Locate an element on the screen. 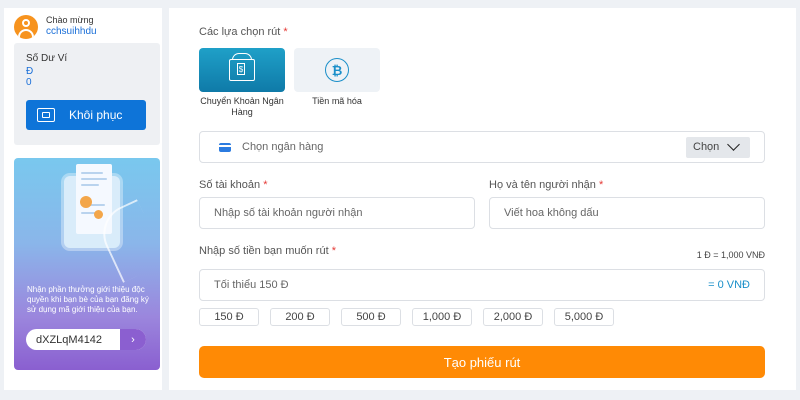 Image resolution: width=800 pixels, height=400 pixels. quick-amount-chip: 2,000 Đ is located at coordinates (513, 317).